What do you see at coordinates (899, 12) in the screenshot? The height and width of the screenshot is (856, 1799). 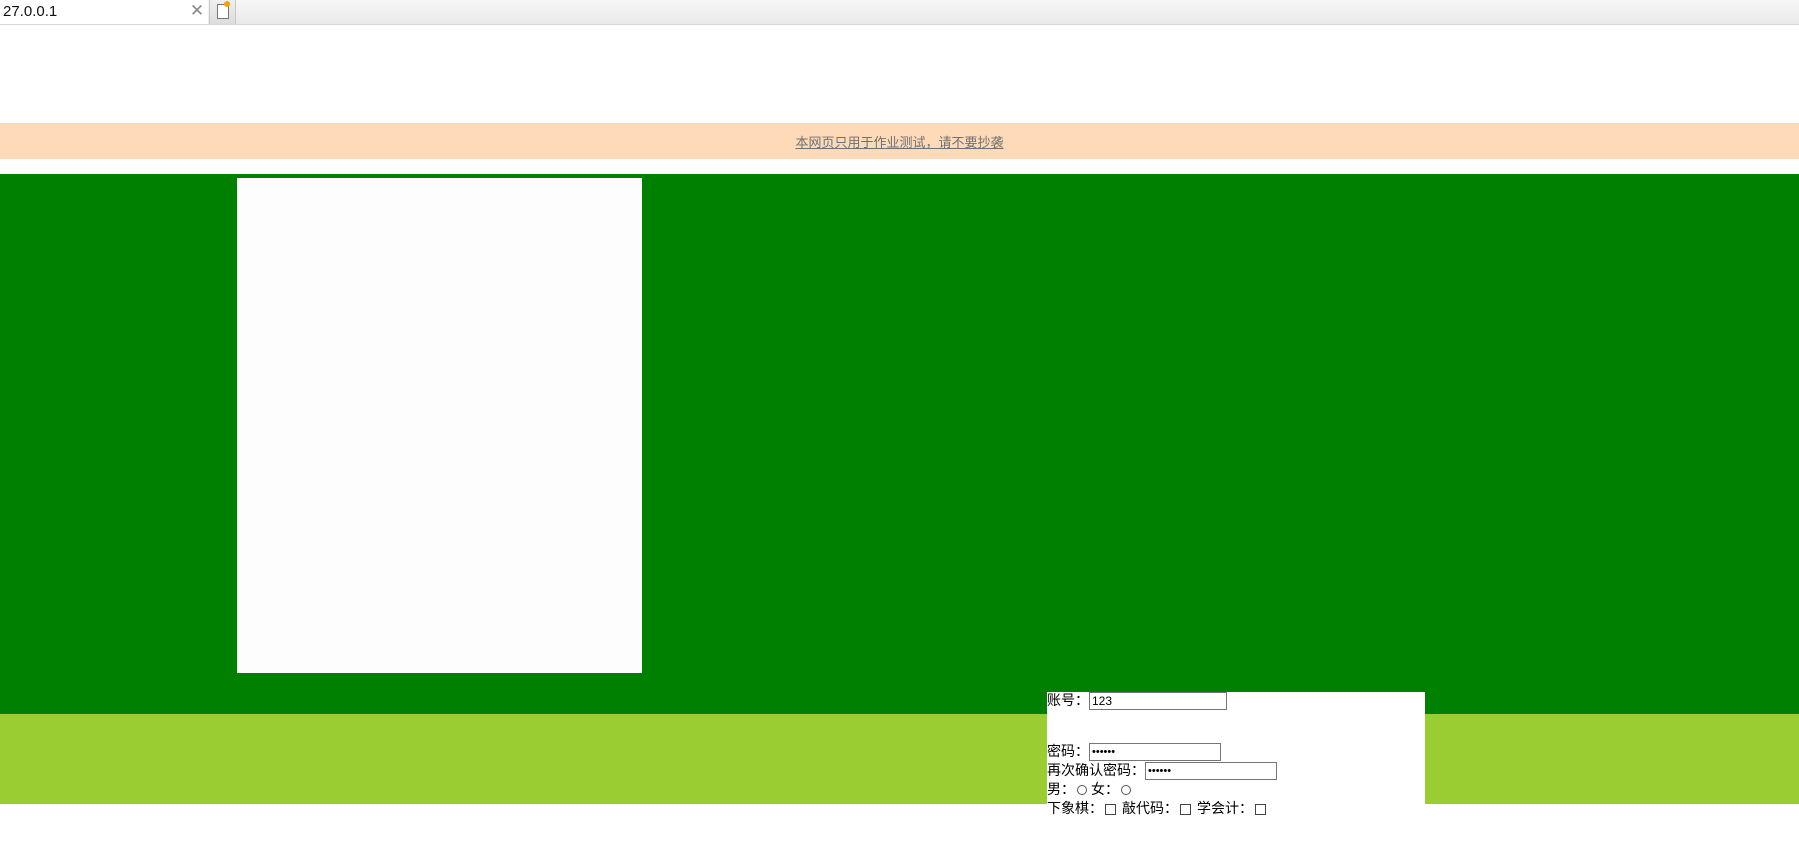 I see `browser-tab-bar: 27.0.0.1 ✕` at bounding box center [899, 12].